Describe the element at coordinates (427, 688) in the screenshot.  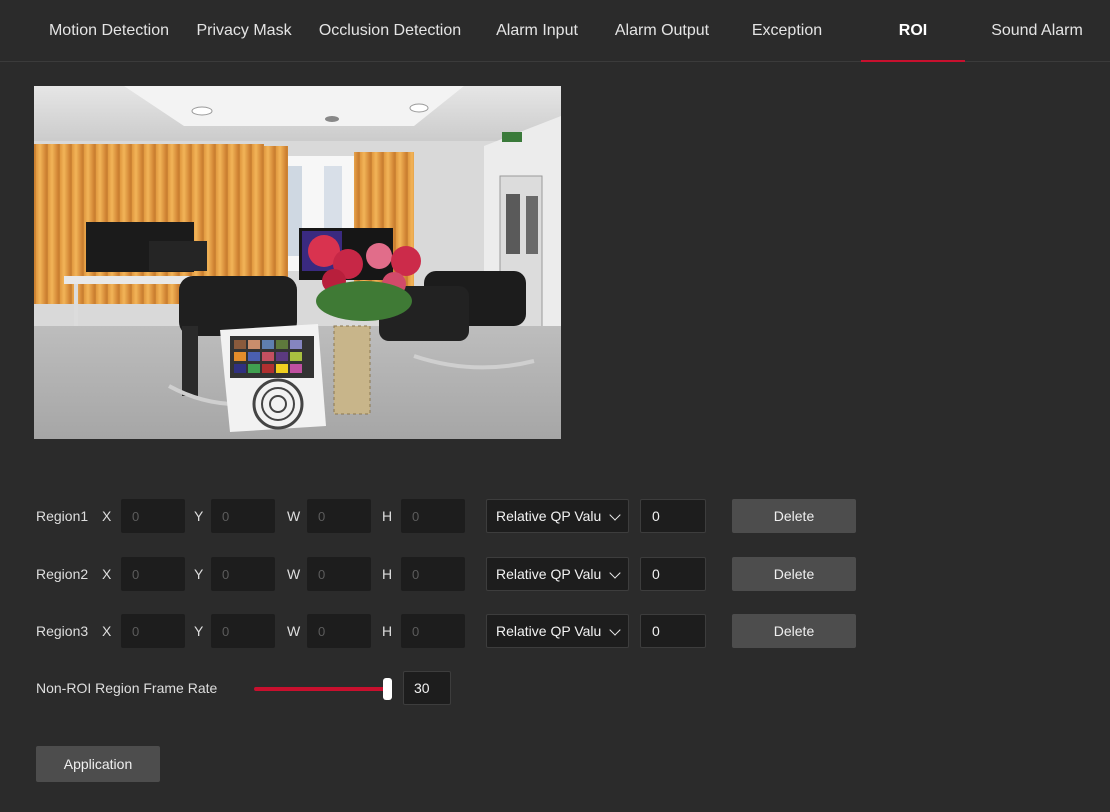
I see `frame-rate-input` at that location.